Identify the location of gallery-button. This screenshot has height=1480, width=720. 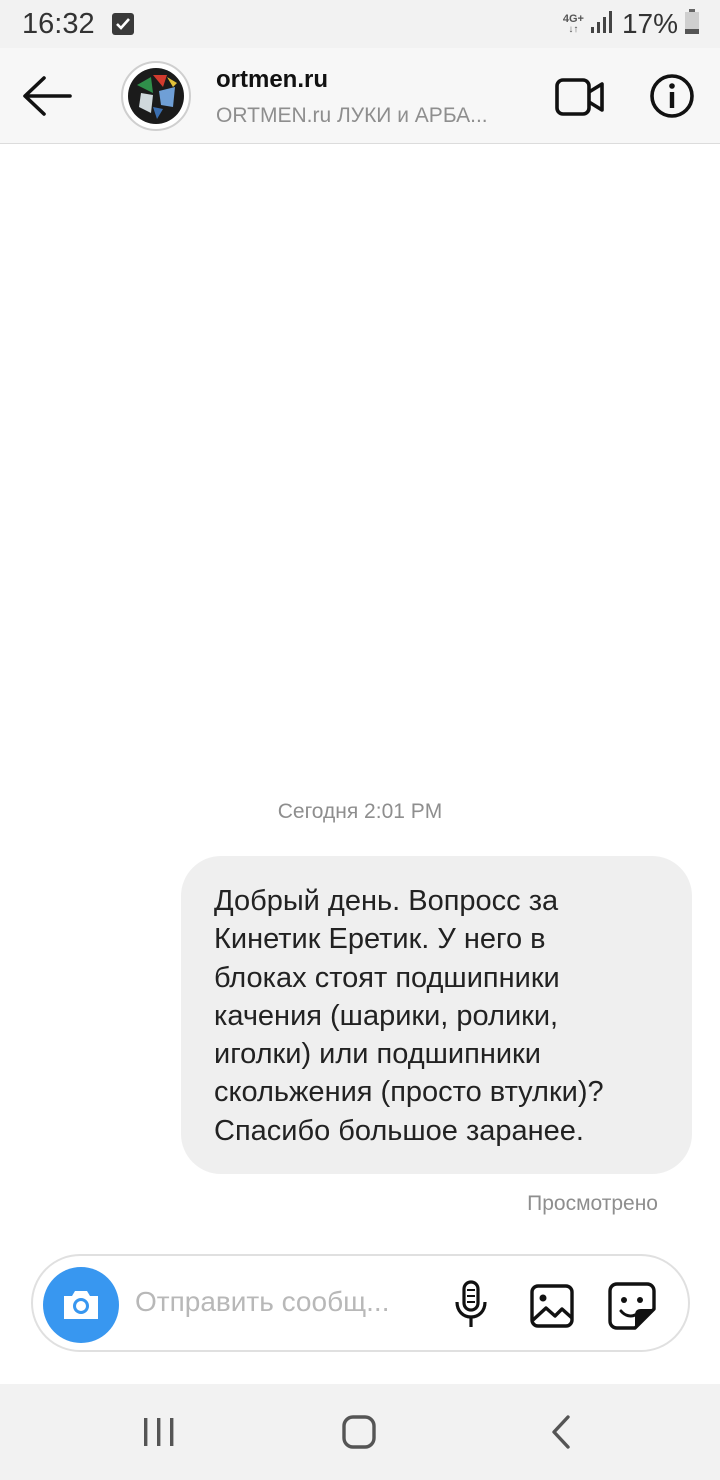
(552, 1306).